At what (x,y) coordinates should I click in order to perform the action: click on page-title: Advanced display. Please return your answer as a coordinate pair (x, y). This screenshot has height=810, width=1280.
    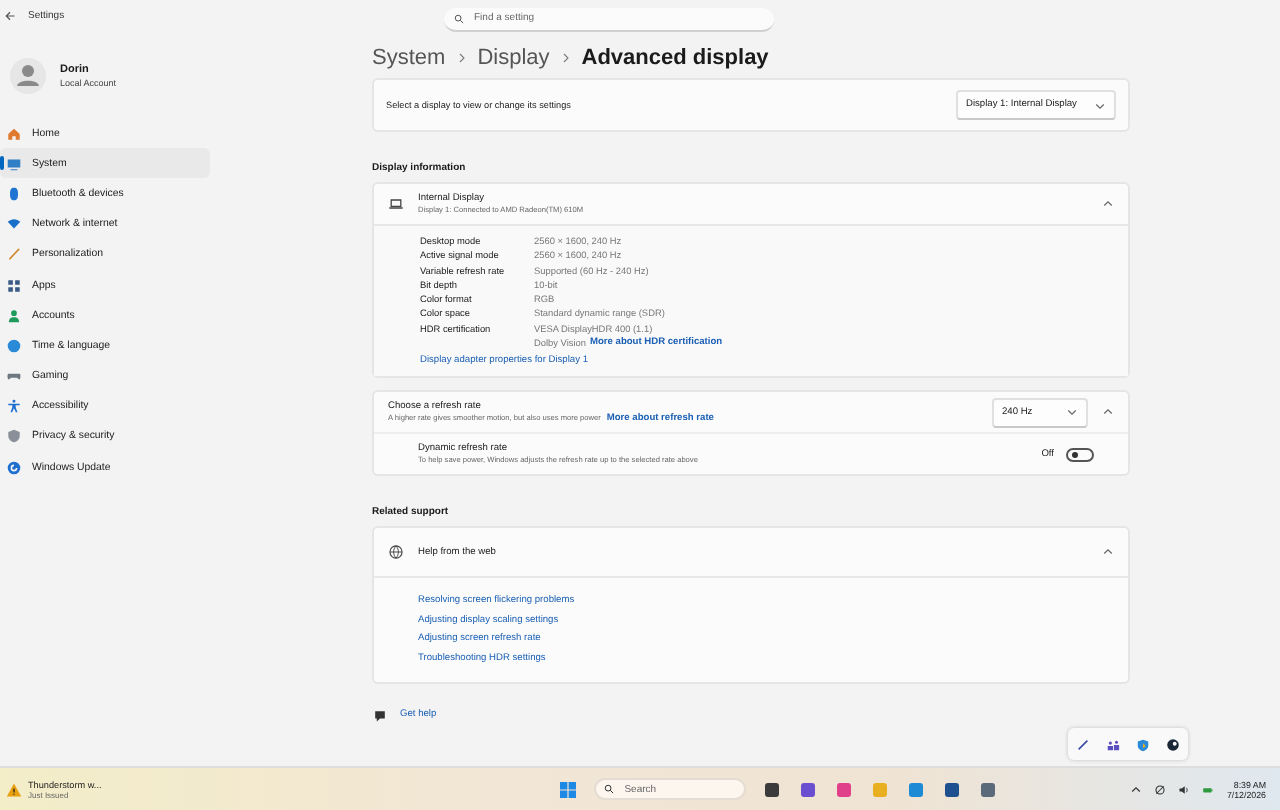
    Looking at the image, I should click on (675, 58).